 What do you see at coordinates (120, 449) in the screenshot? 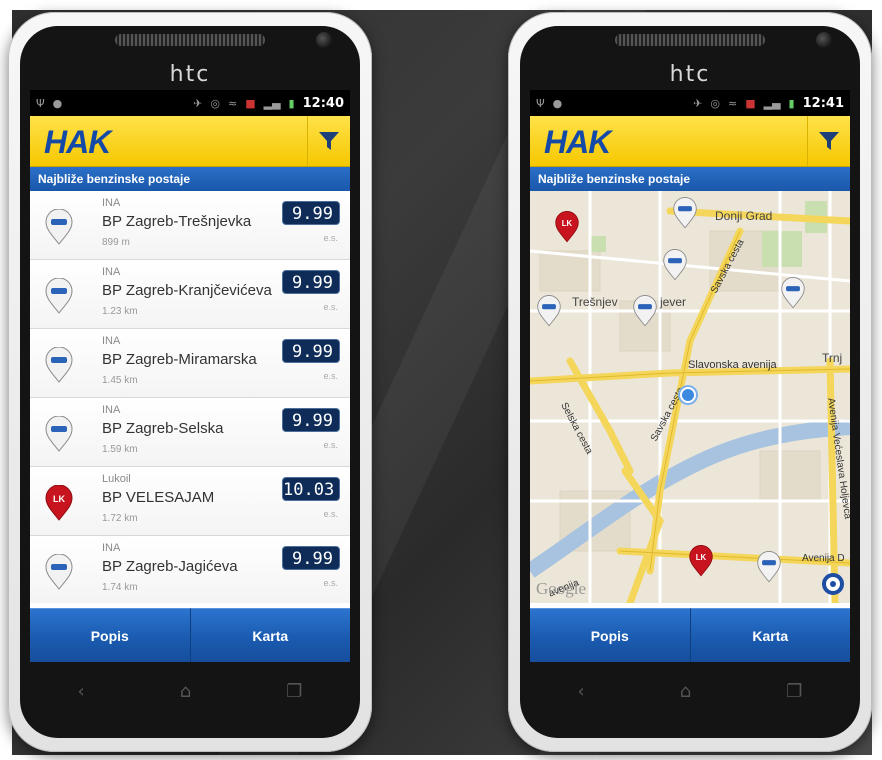
I see `station-distance: 1.59 km` at bounding box center [120, 449].